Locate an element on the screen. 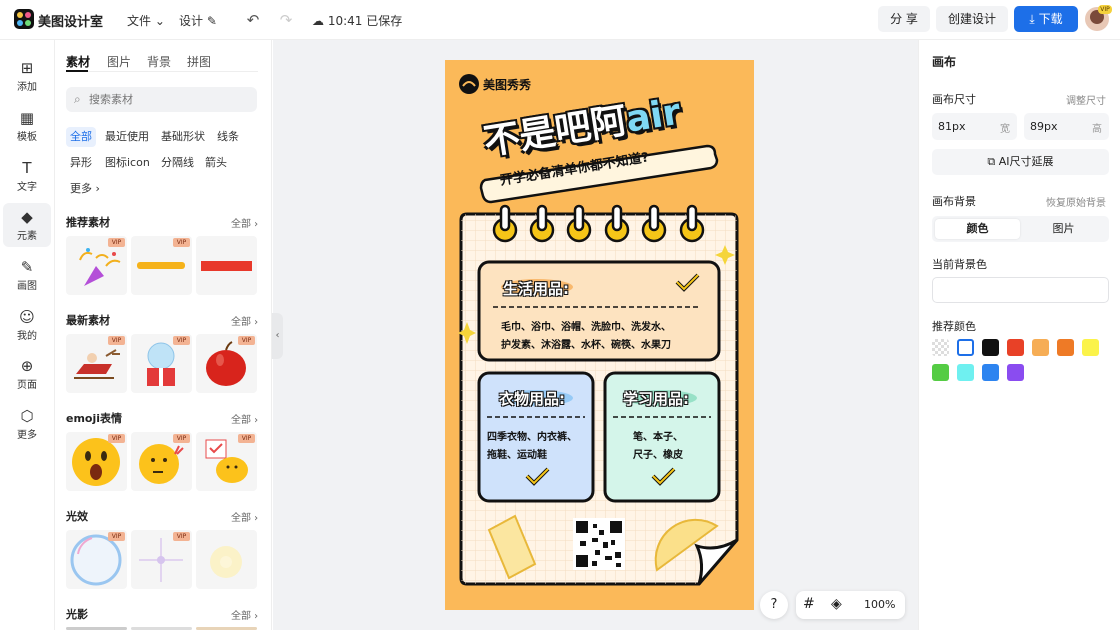 Image resolution: width=1120 pixels, height=630 pixels. rail-label: 我的 is located at coordinates (27, 336).